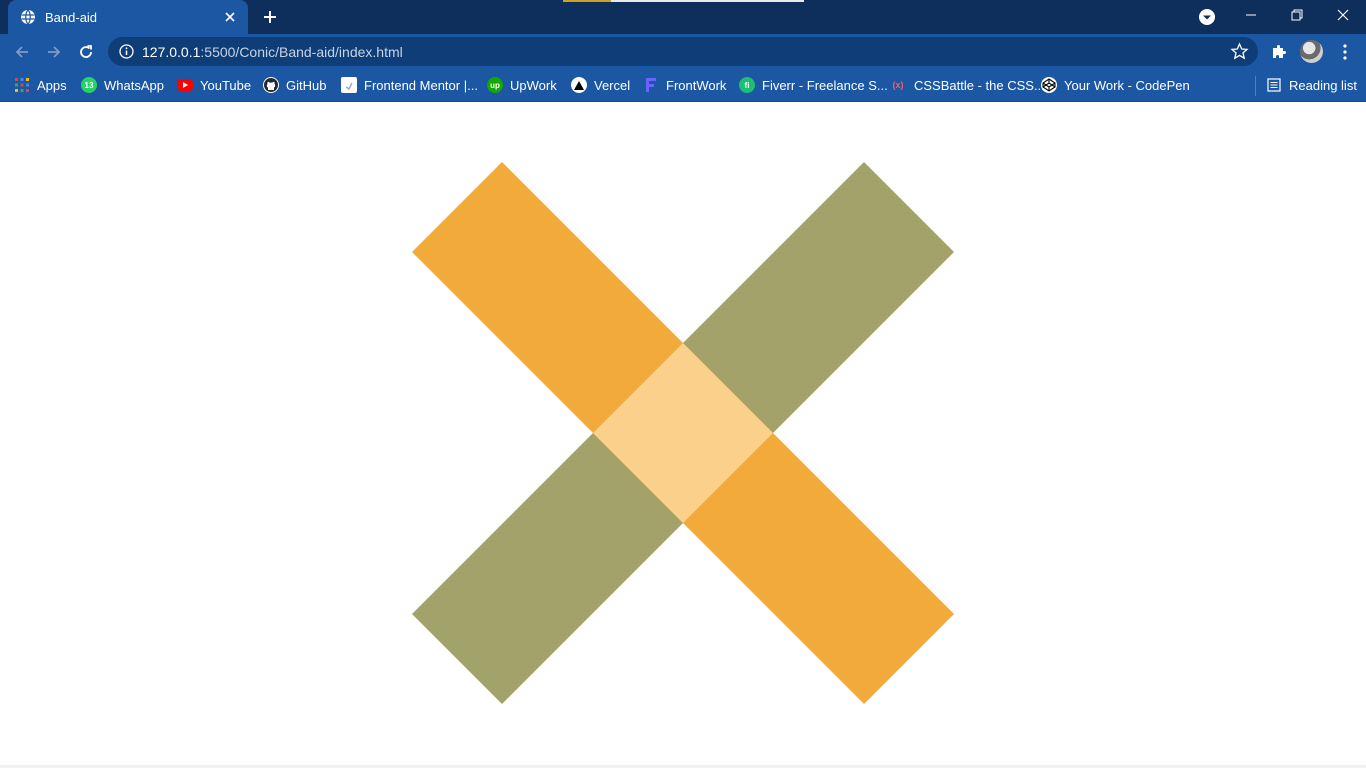  What do you see at coordinates (612, 85) in the screenshot?
I see `bookmark-label: Vercel` at bounding box center [612, 85].